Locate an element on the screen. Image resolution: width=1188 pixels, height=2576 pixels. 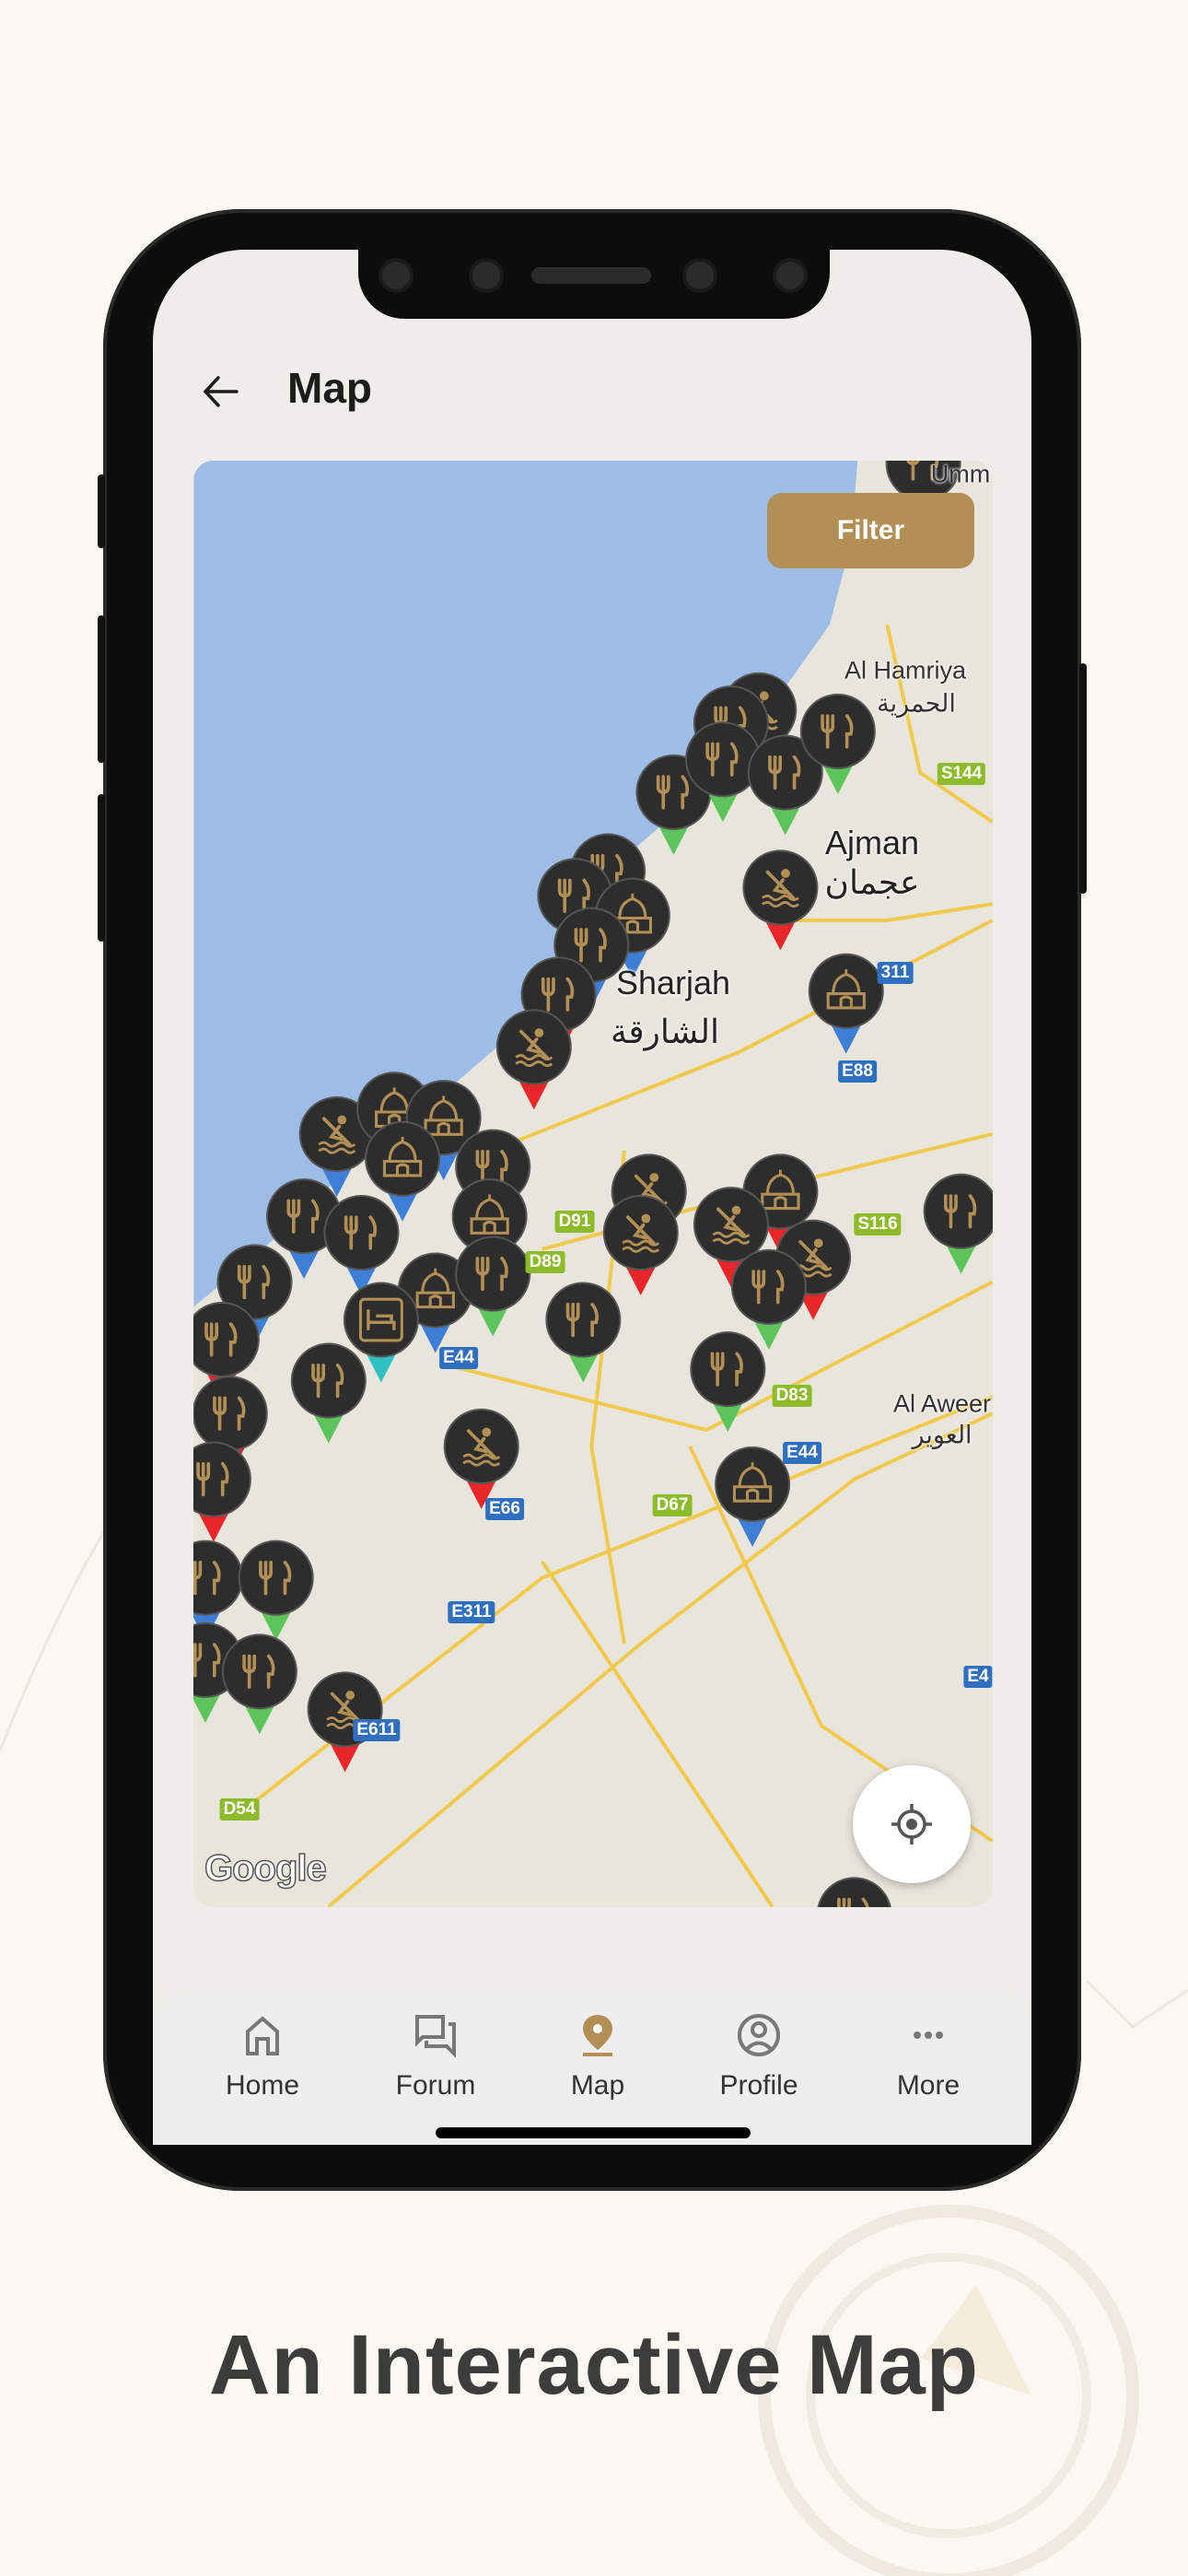
road-shield: D83 is located at coordinates (792, 1396).